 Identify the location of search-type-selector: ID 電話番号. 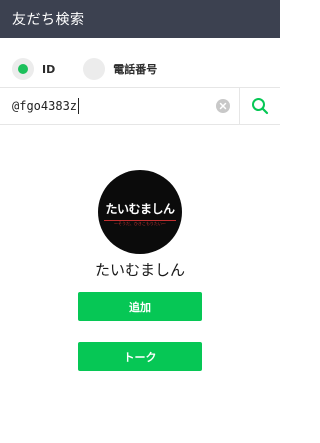
(140, 69).